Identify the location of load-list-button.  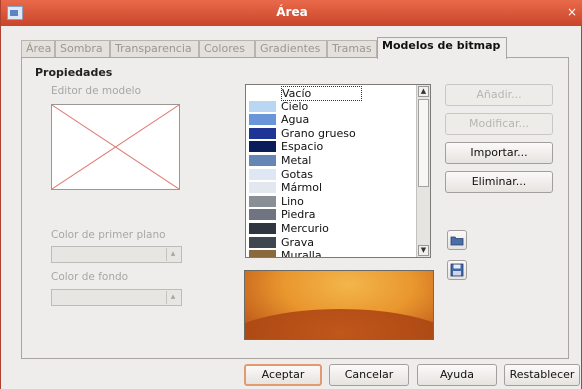
(457, 240).